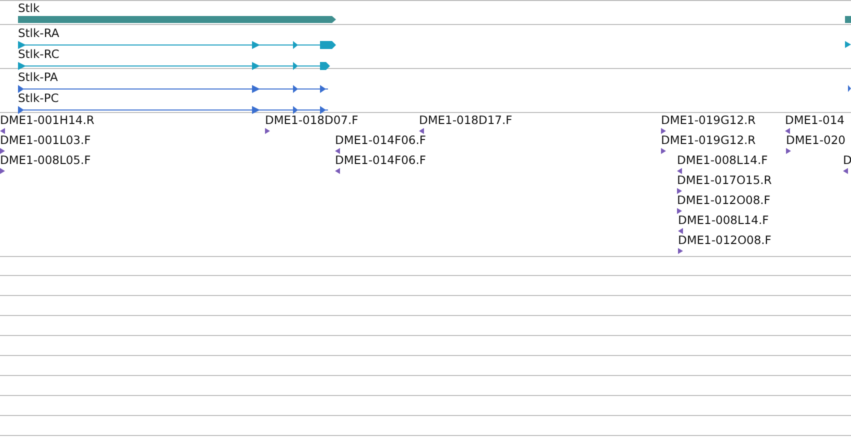 The width and height of the screenshot is (851, 440). Describe the element at coordinates (38, 98) in the screenshot. I see `feature-label: Stlk-PC` at that location.